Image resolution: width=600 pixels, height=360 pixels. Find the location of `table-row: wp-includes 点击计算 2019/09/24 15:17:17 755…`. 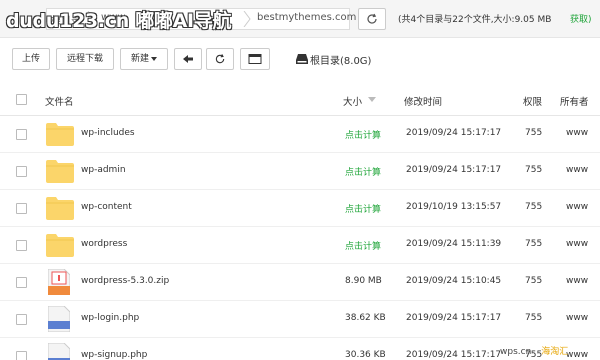

table-row: wp-includes 点击计算 2019/09/24 15:17:17 755… is located at coordinates (300, 134).